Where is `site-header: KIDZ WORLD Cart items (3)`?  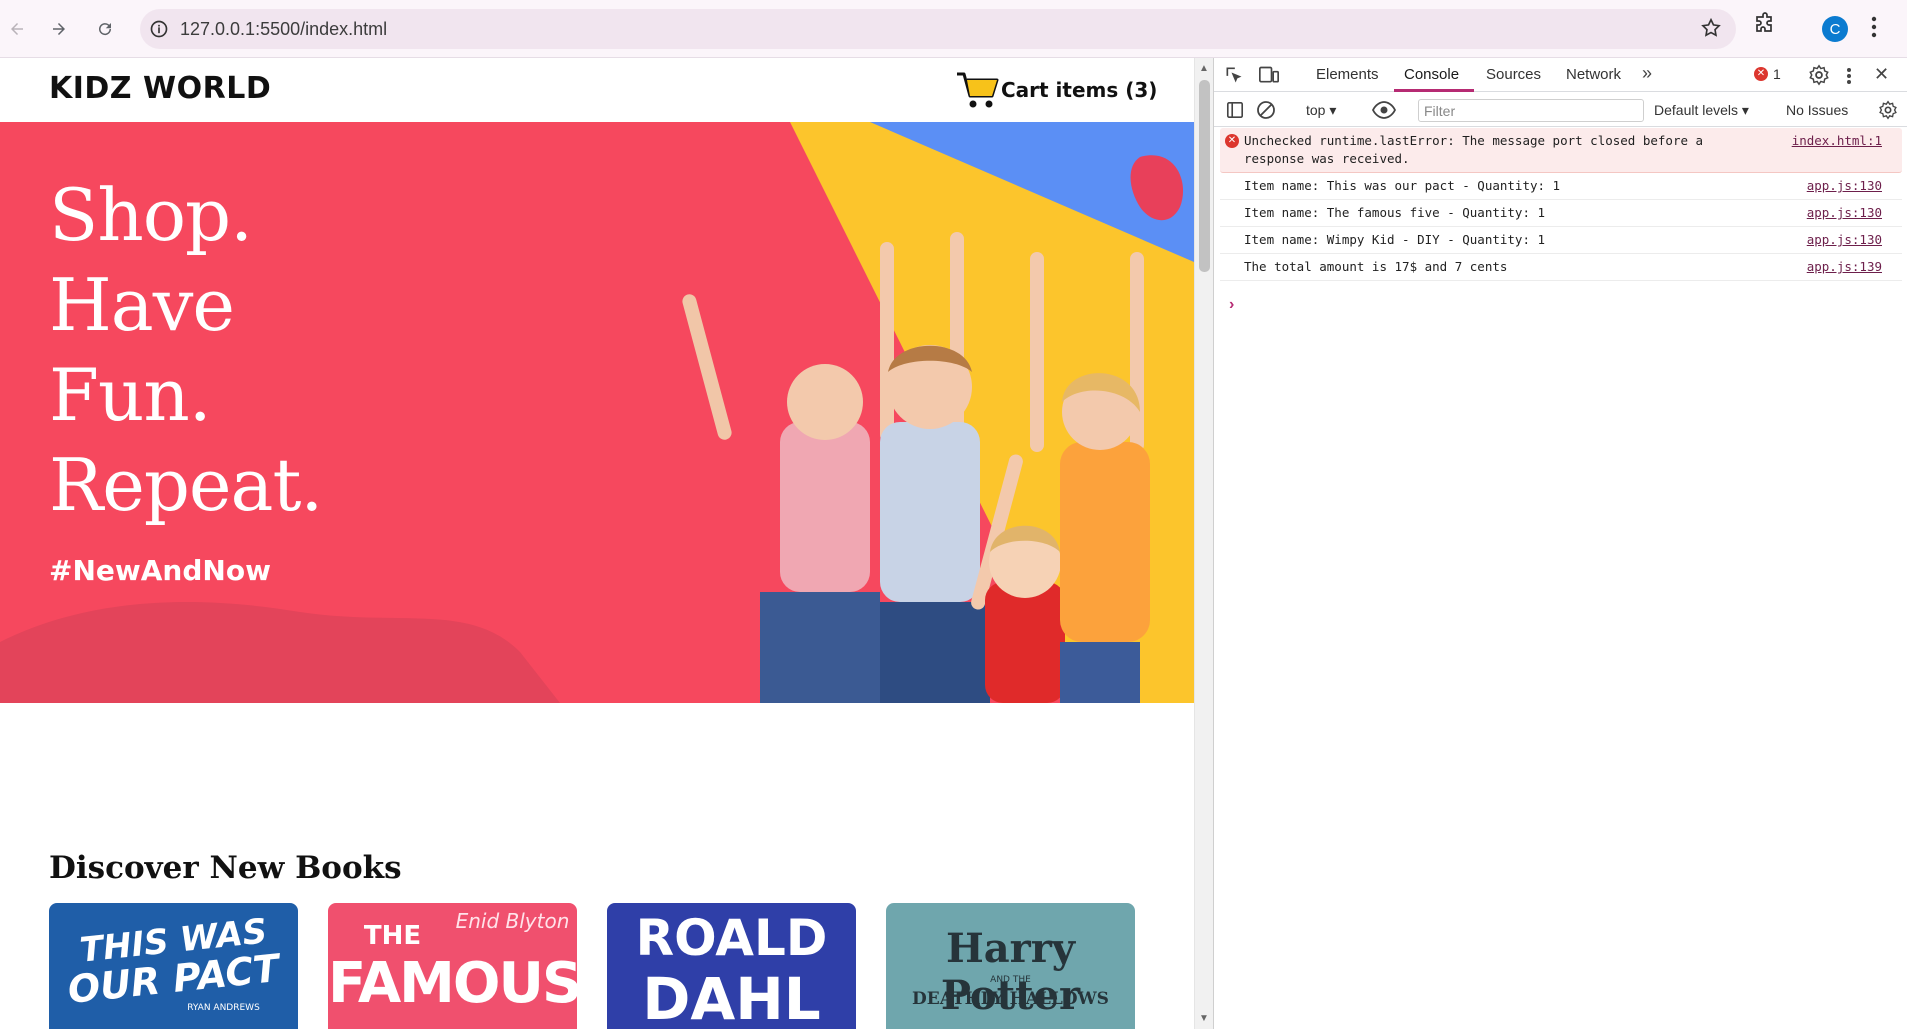
site-header: KIDZ WORLD Cart items (3) is located at coordinates (597, 90).